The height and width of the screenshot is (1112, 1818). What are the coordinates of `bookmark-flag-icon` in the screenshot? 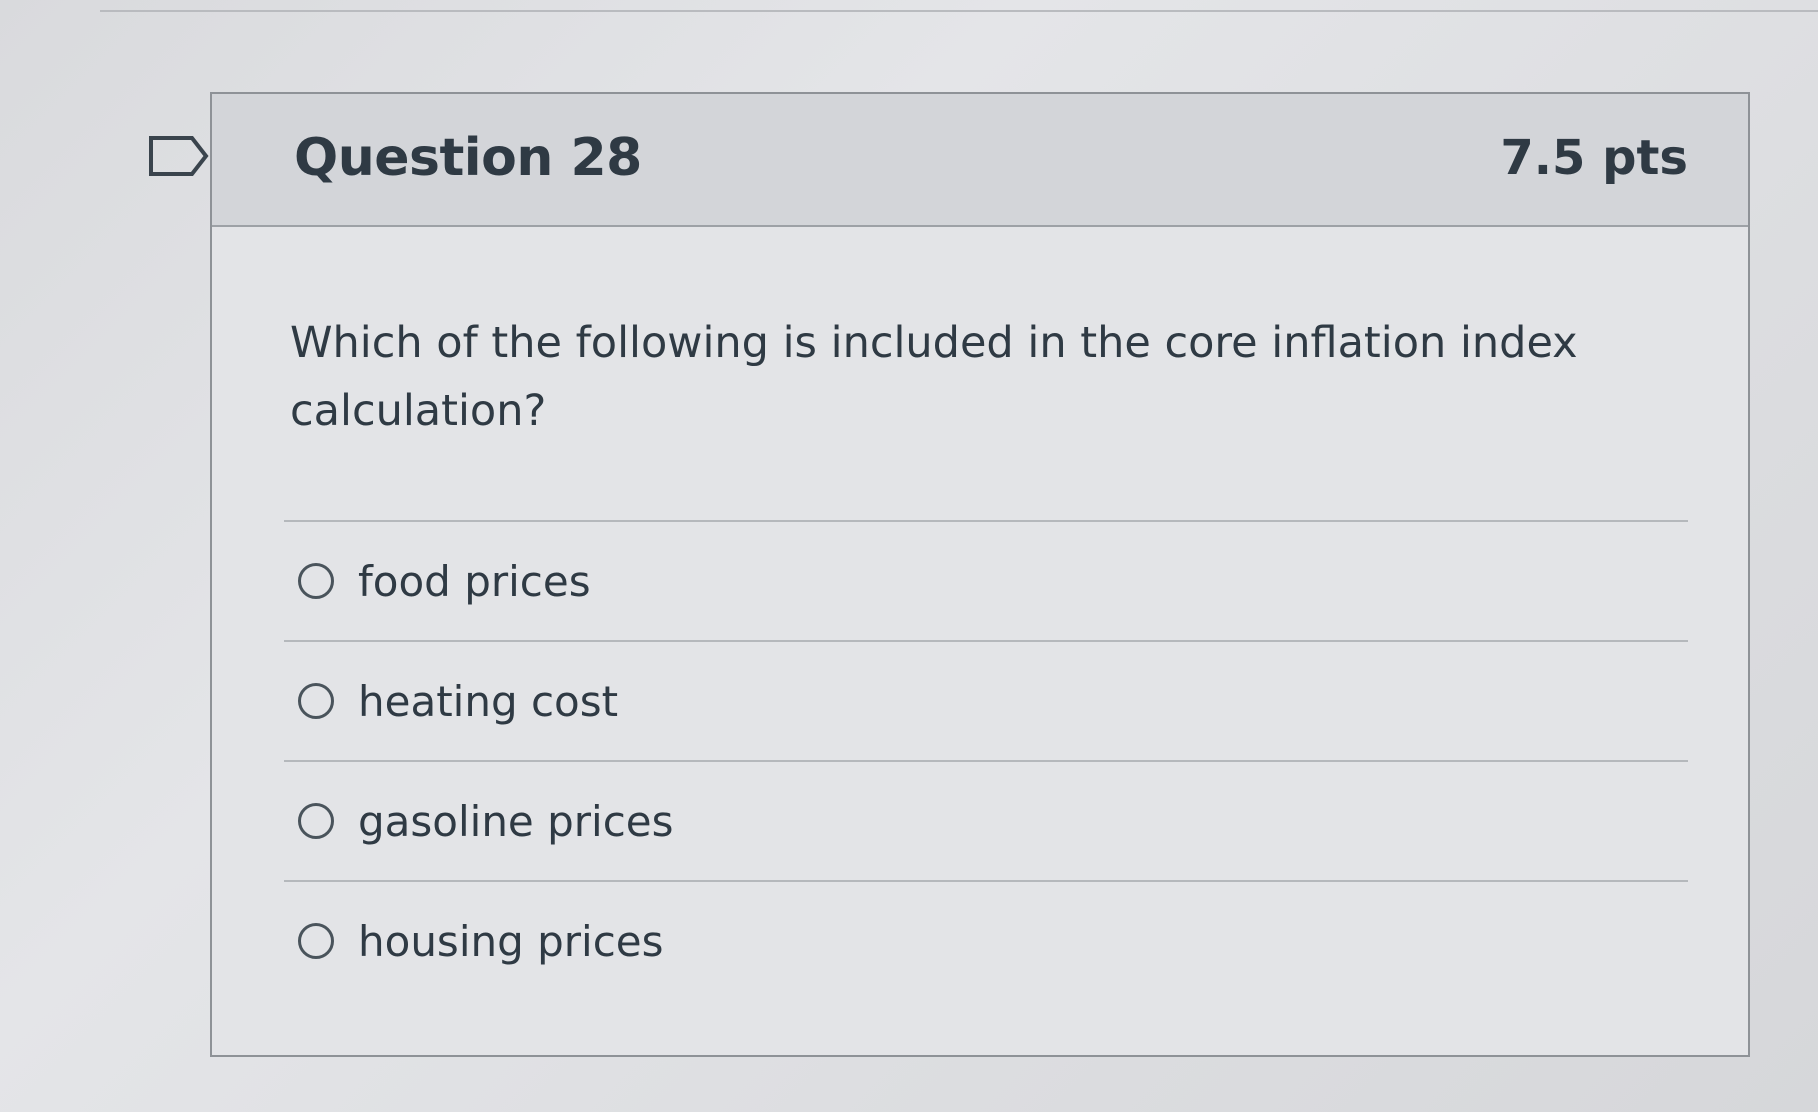 It's located at (179, 156).